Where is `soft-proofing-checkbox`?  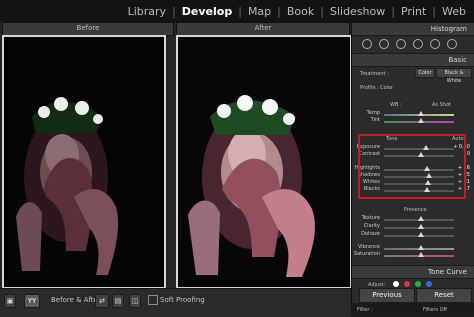 soft-proofing-checkbox is located at coordinates (153, 300).